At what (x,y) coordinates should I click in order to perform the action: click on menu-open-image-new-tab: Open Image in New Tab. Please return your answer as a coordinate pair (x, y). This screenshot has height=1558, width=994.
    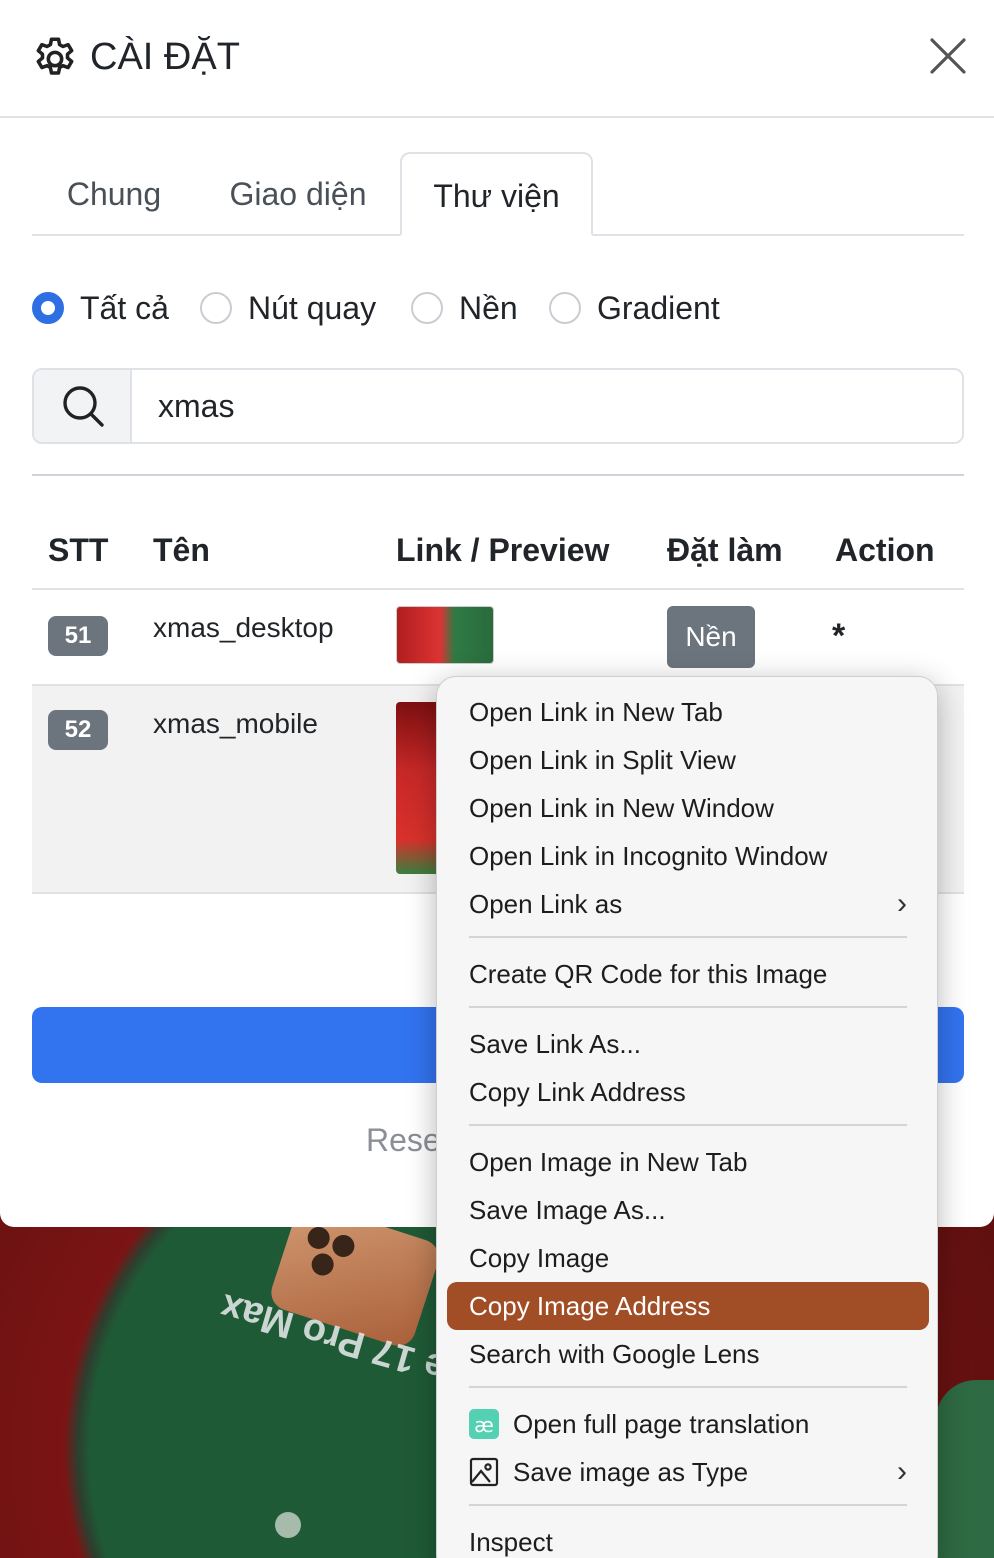
    Looking at the image, I should click on (688, 1162).